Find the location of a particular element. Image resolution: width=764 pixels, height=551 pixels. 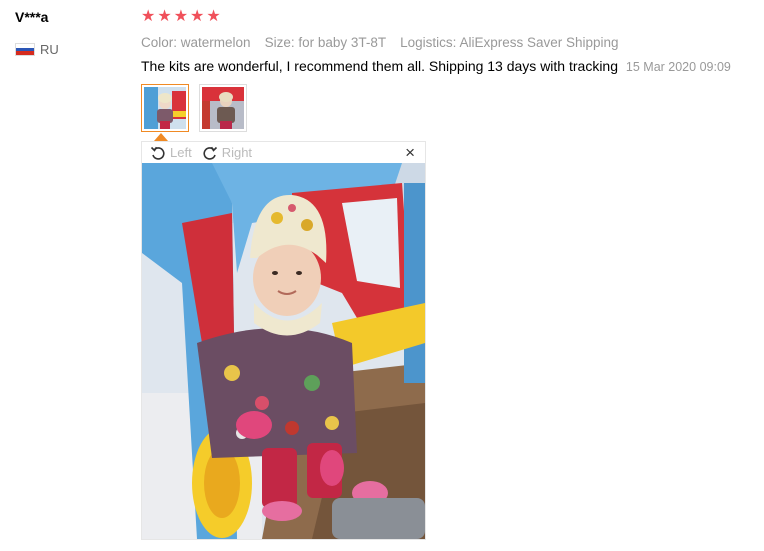

rotate-left-button: Left is located at coordinates (171, 153).